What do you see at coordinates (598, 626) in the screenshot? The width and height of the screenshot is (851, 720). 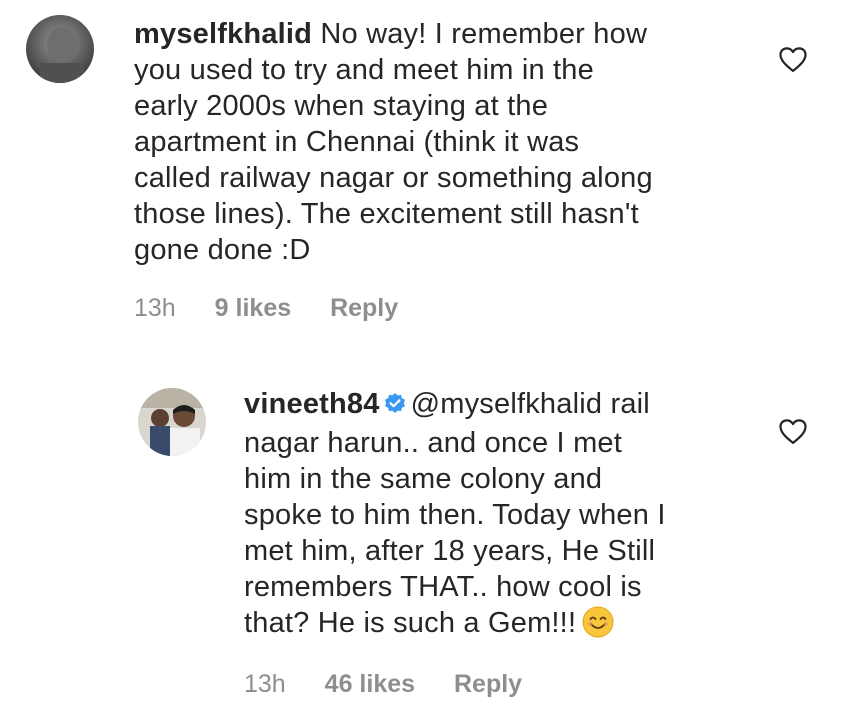 I see `smiling-face-emoji` at bounding box center [598, 626].